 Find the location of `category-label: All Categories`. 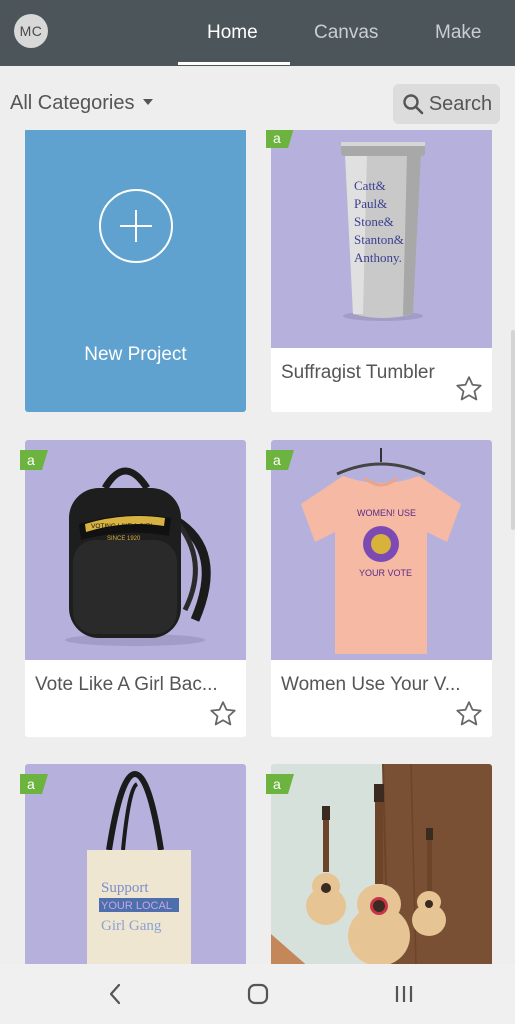

category-label: All Categories is located at coordinates (72, 103).